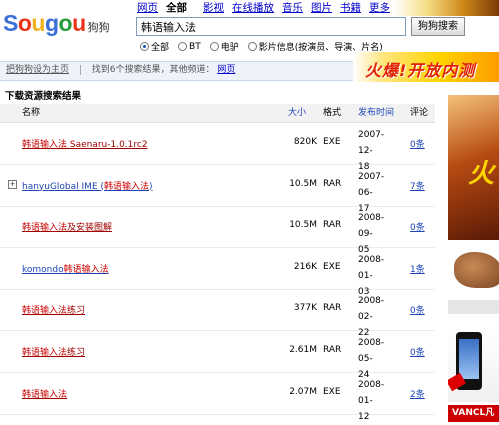 The height and width of the screenshot is (425, 499). I want to click on result-title-link: komondo韩语输入法, so click(65, 270).